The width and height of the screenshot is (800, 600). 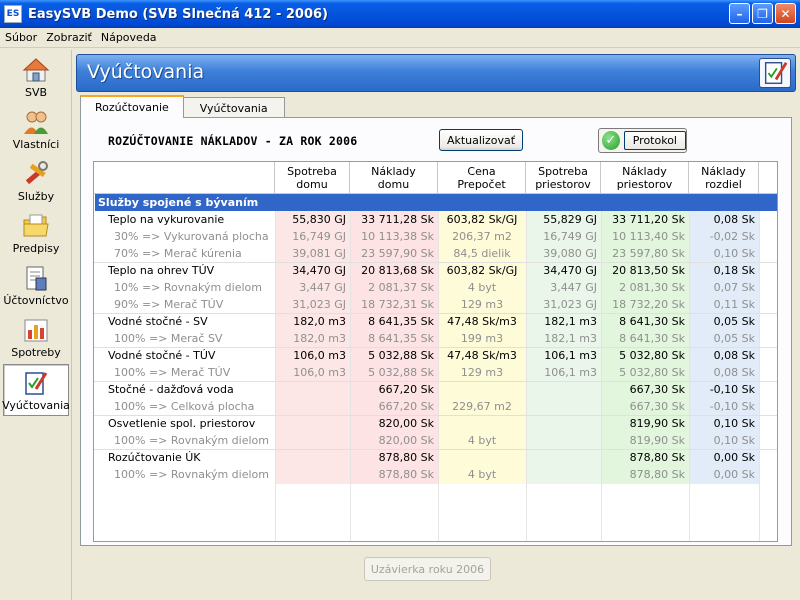 What do you see at coordinates (397, 253) in the screenshot?
I see `cell-costs-house: 23 597,90 Sk` at bounding box center [397, 253].